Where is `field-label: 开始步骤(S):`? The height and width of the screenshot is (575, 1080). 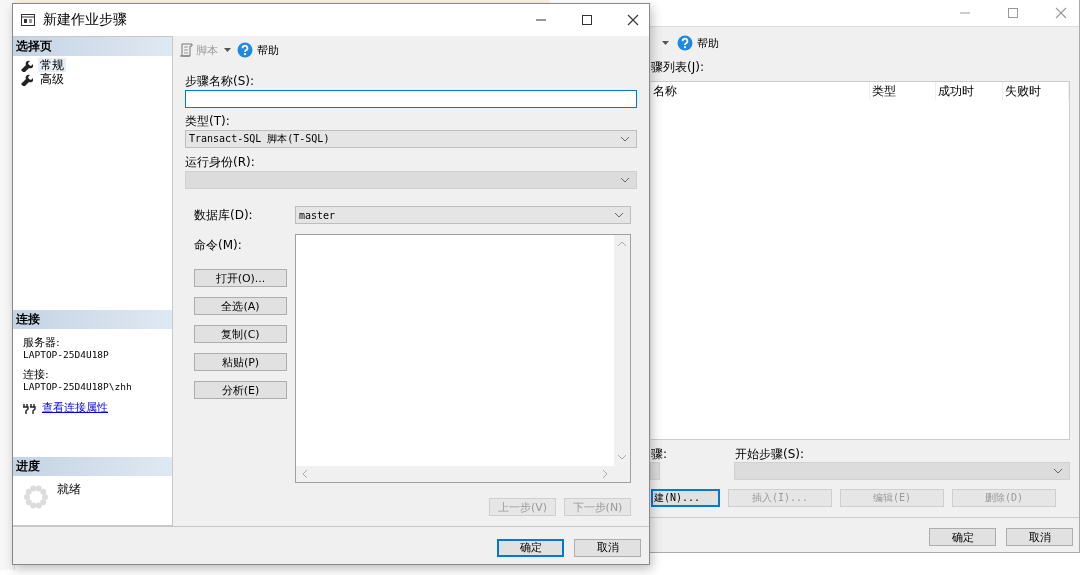
field-label: 开始步骤(S): is located at coordinates (770, 454).